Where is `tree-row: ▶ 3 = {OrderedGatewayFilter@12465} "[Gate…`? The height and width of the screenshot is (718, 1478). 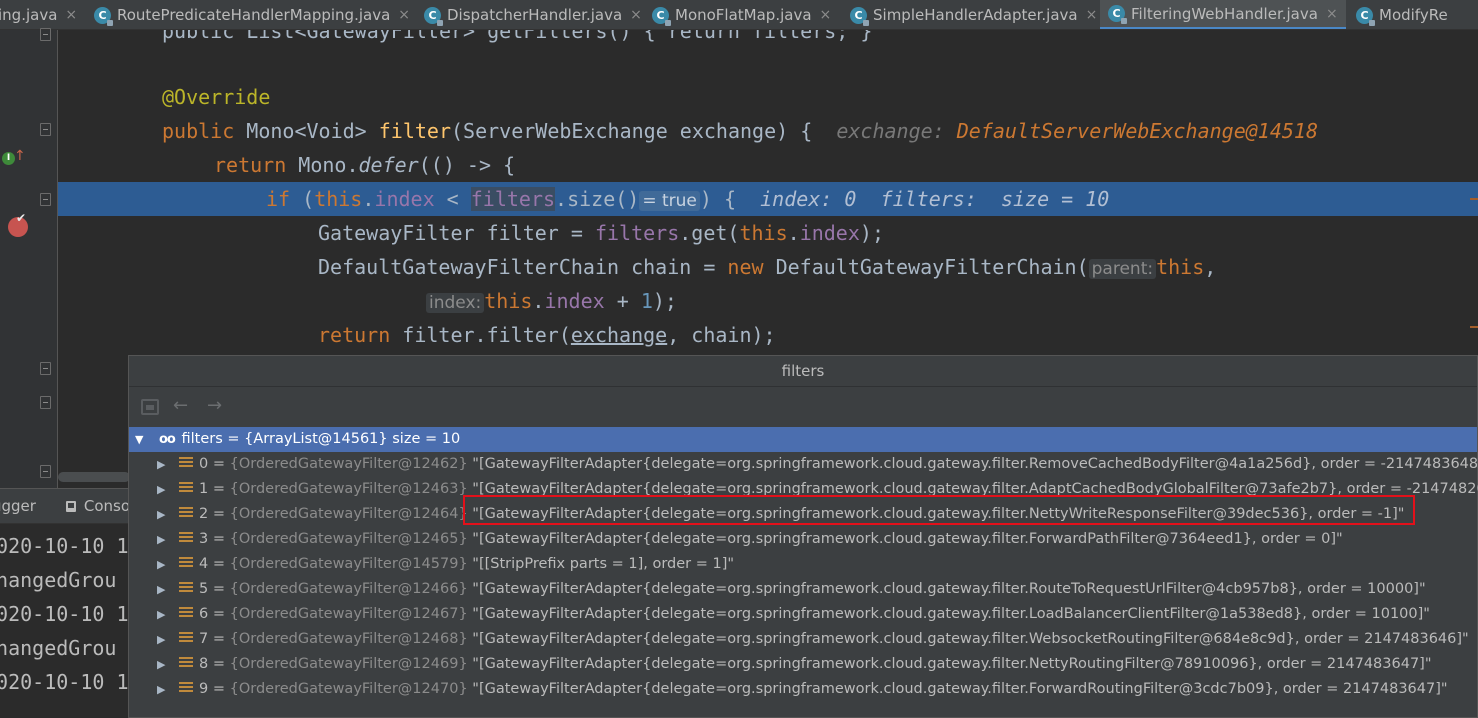 tree-row: ▶ 3 = {OrderedGatewayFilter@12465} "[Gate… is located at coordinates (803, 539).